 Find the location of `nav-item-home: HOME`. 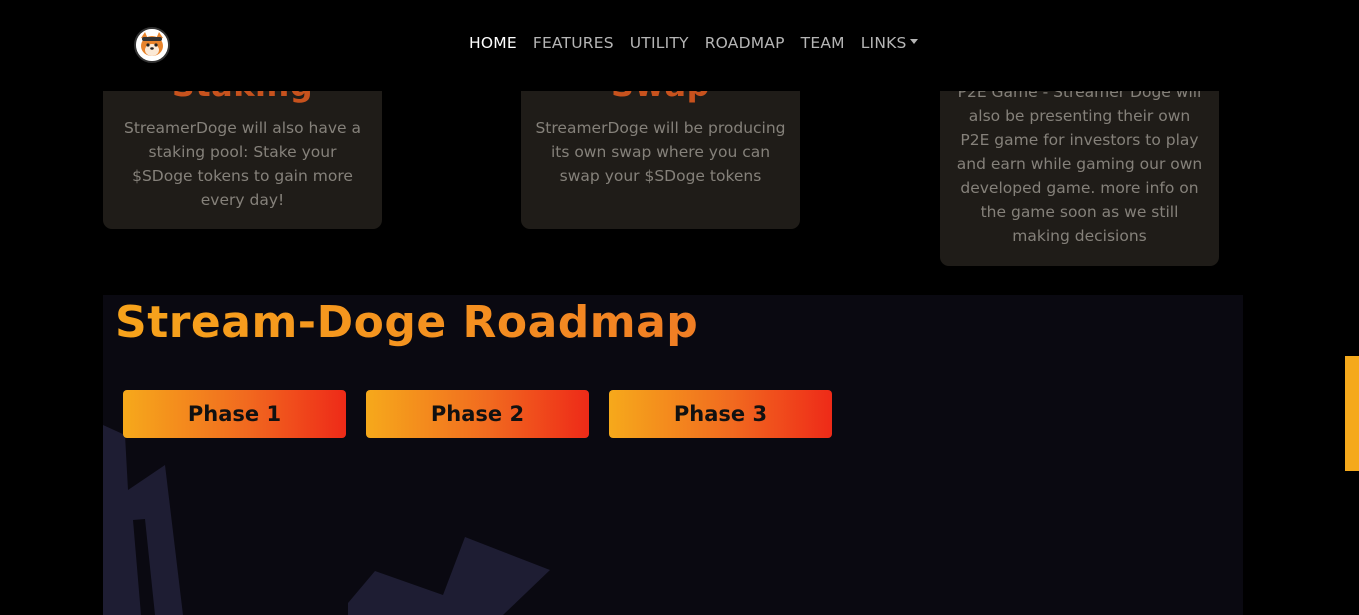

nav-item-home: HOME is located at coordinates (493, 43).